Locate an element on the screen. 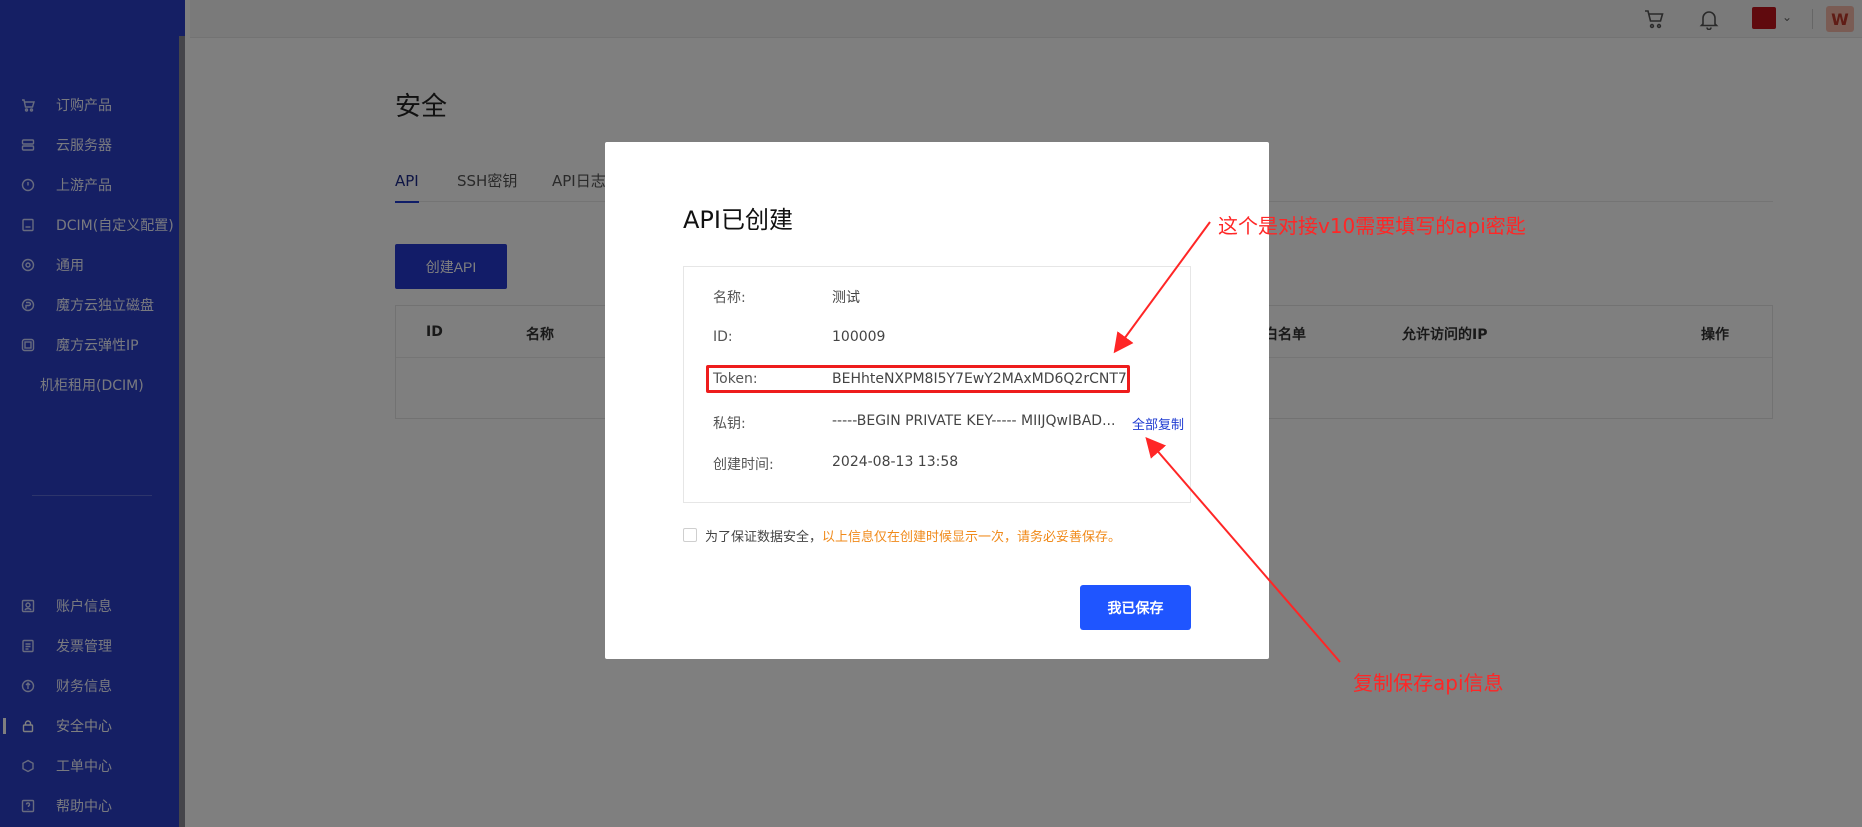 The width and height of the screenshot is (1862, 827). i-have-saved-button: 我已保存 is located at coordinates (1135, 607).